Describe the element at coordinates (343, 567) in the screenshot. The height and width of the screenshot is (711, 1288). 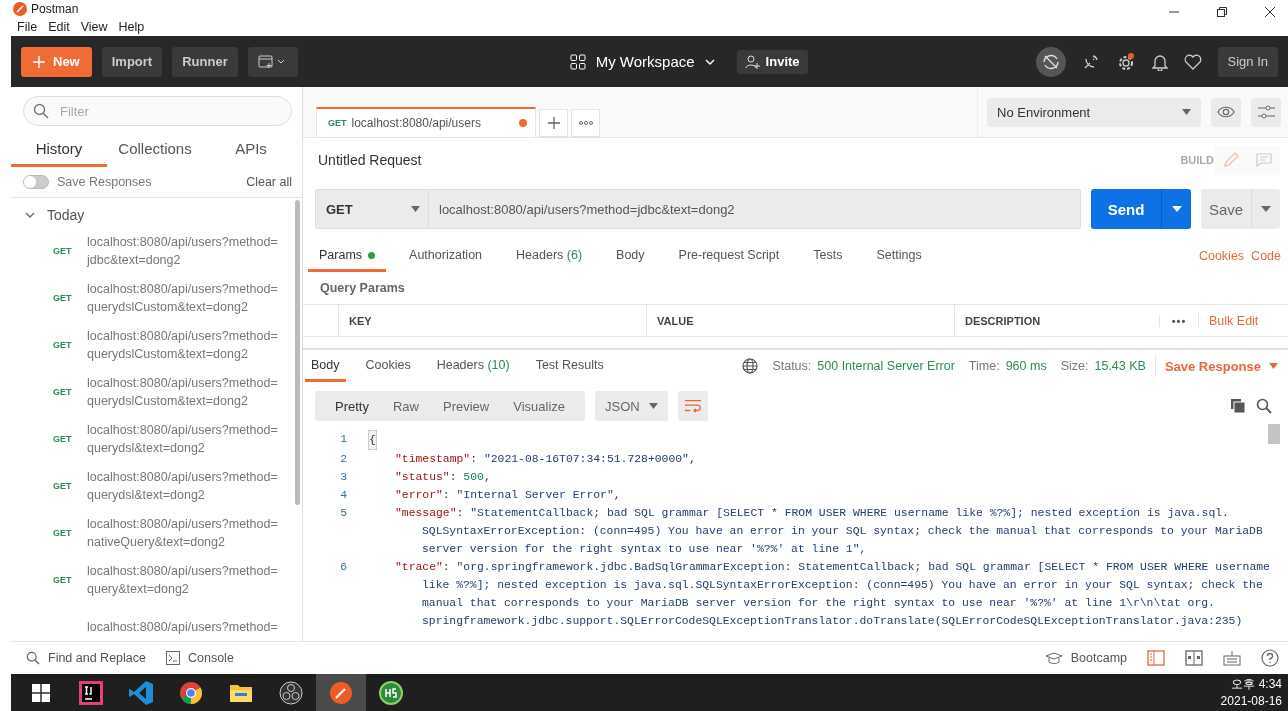
I see `line-number: 6` at that location.